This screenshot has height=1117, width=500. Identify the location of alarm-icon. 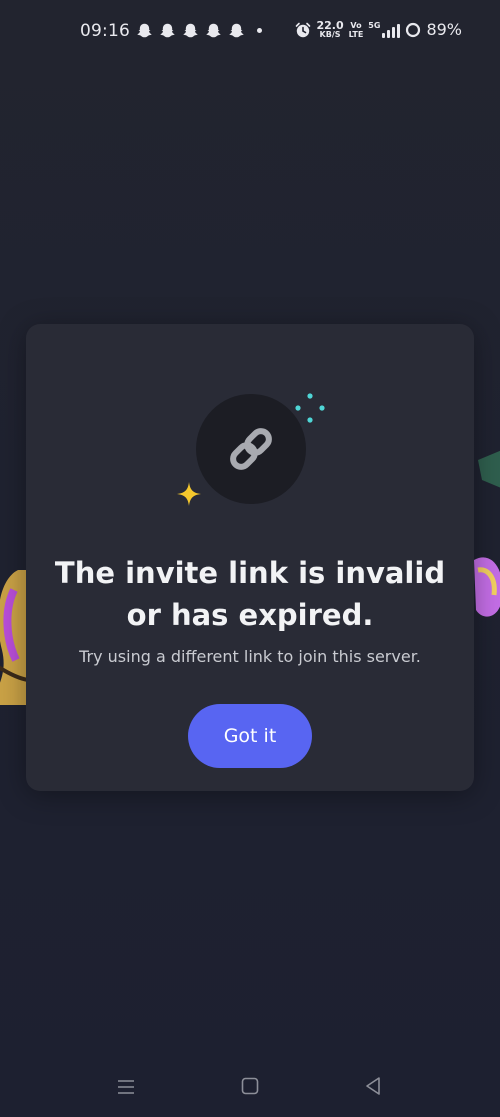
(303, 29).